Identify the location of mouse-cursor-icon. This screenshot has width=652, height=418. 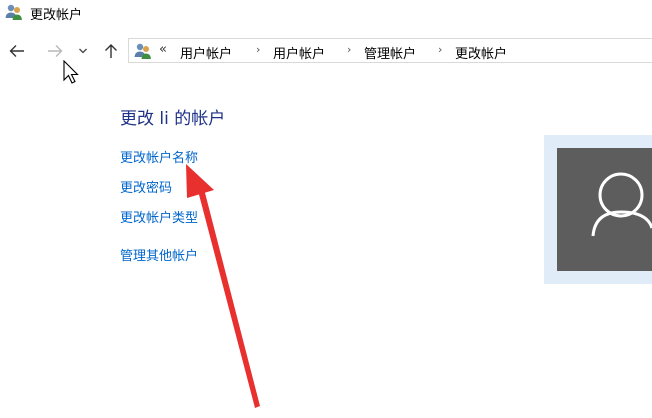
(71, 72).